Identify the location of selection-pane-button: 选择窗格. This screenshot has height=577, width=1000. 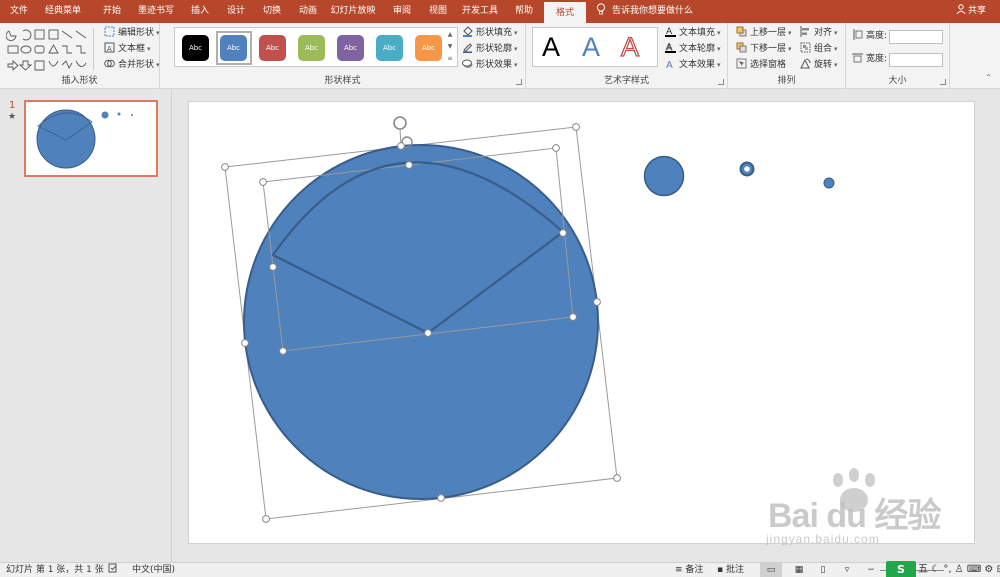
(761, 65).